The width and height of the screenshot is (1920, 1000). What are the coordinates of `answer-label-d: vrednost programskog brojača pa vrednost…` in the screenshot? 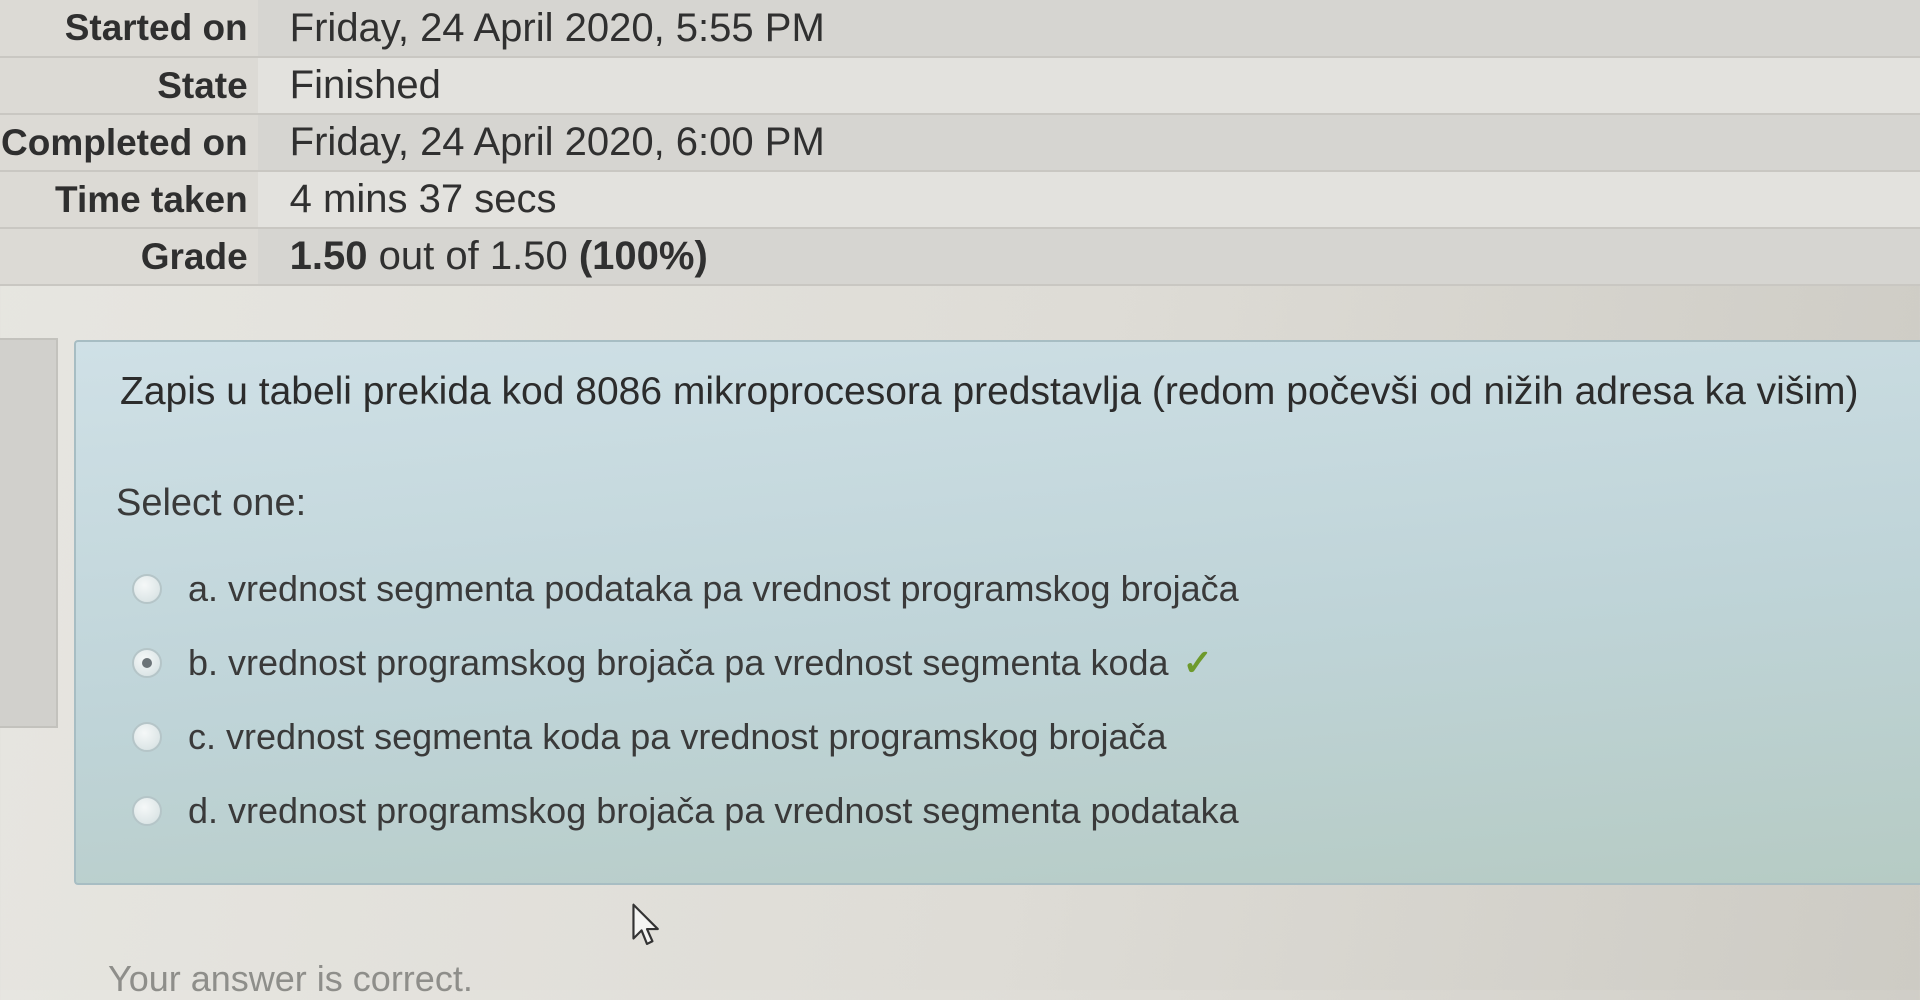 It's located at (733, 810).